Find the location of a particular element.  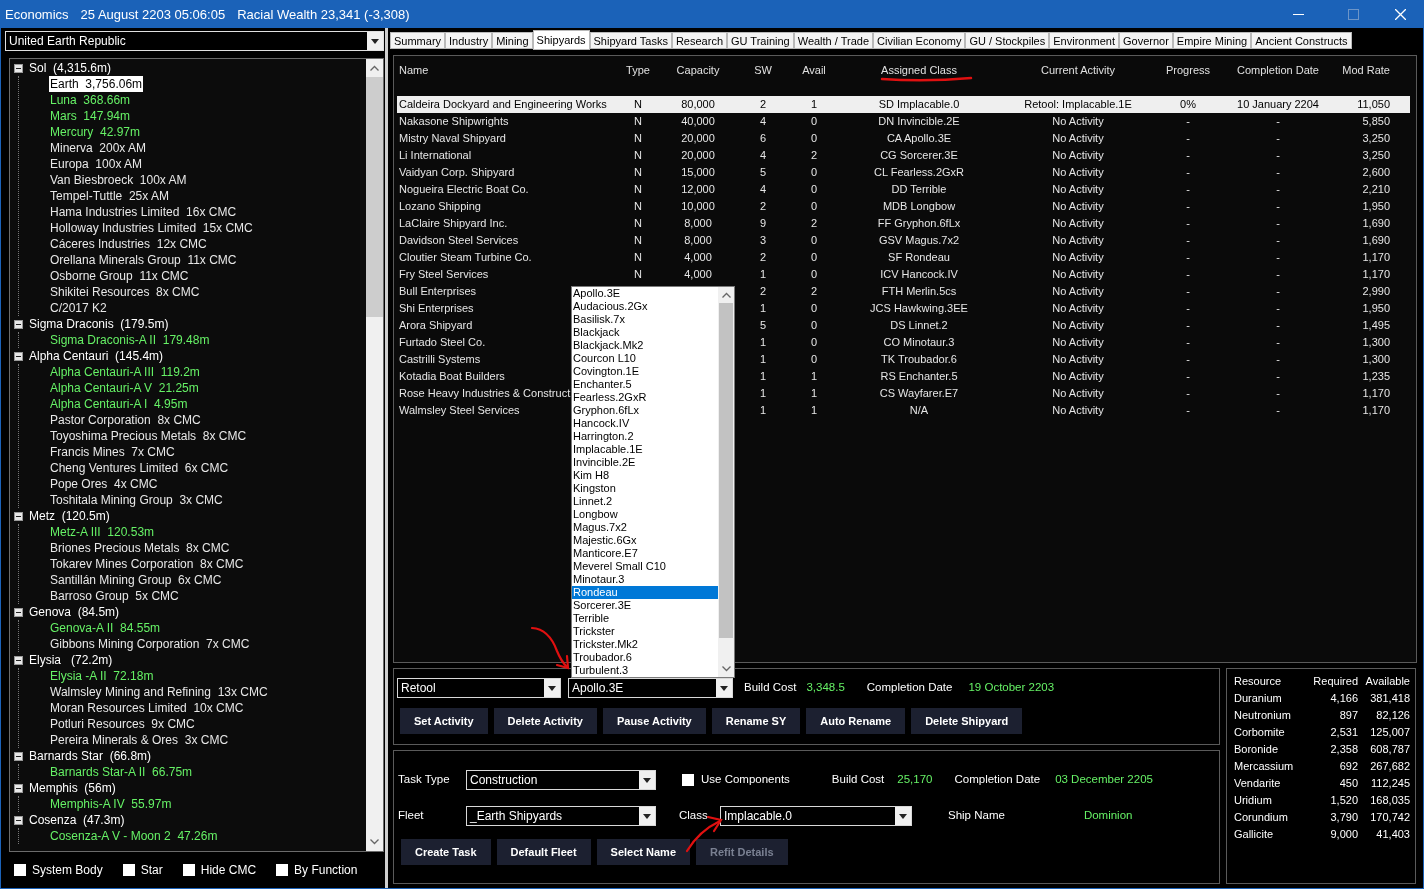

dropdown-option: Manticore.E7 is located at coordinates (645, 553).